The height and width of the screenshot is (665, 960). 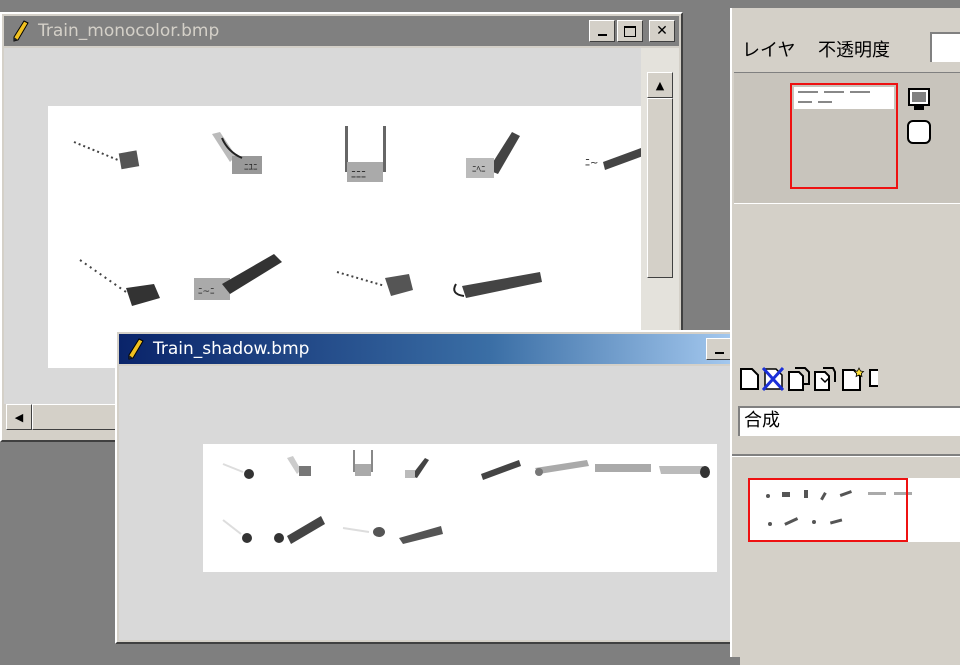 I want to click on scroll-left-button: ◀, so click(x=19, y=417).